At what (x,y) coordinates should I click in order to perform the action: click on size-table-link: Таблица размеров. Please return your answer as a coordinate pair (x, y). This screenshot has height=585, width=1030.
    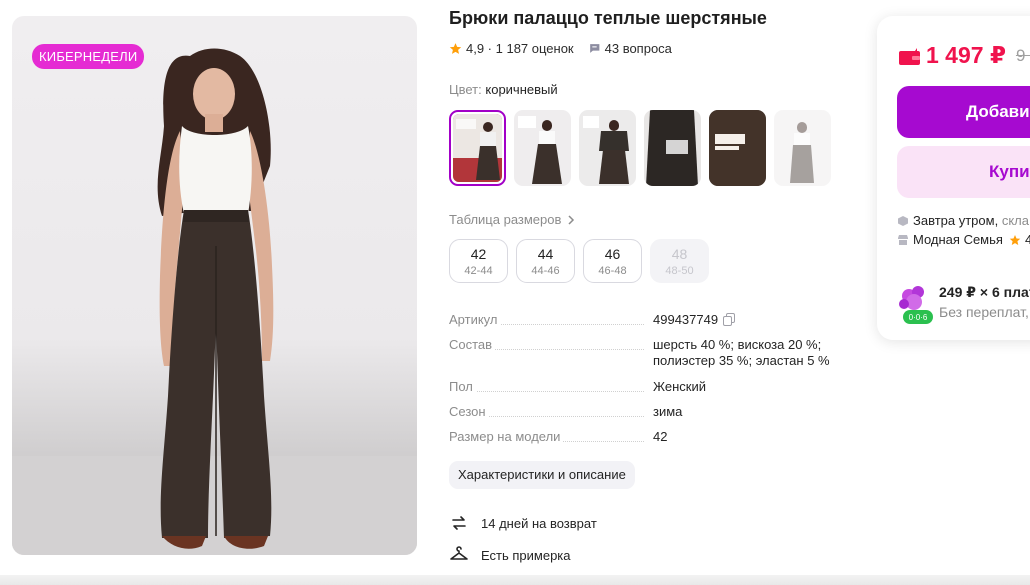
    Looking at the image, I should click on (512, 219).